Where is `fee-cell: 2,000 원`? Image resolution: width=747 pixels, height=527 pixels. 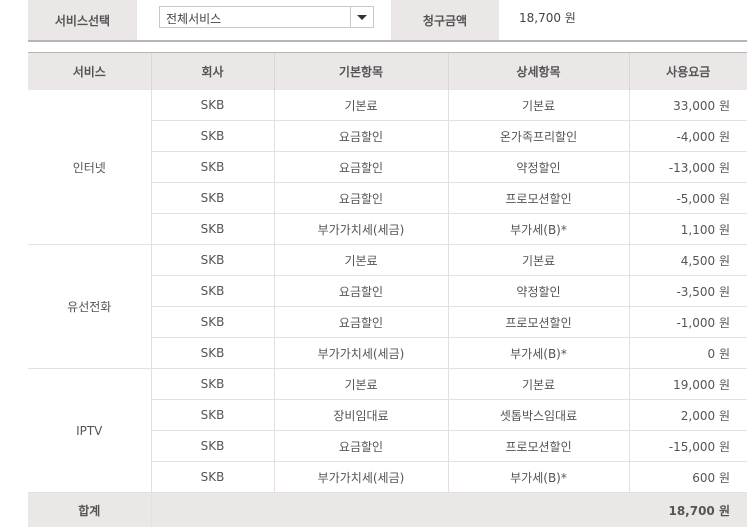 fee-cell: 2,000 원 is located at coordinates (687, 415).